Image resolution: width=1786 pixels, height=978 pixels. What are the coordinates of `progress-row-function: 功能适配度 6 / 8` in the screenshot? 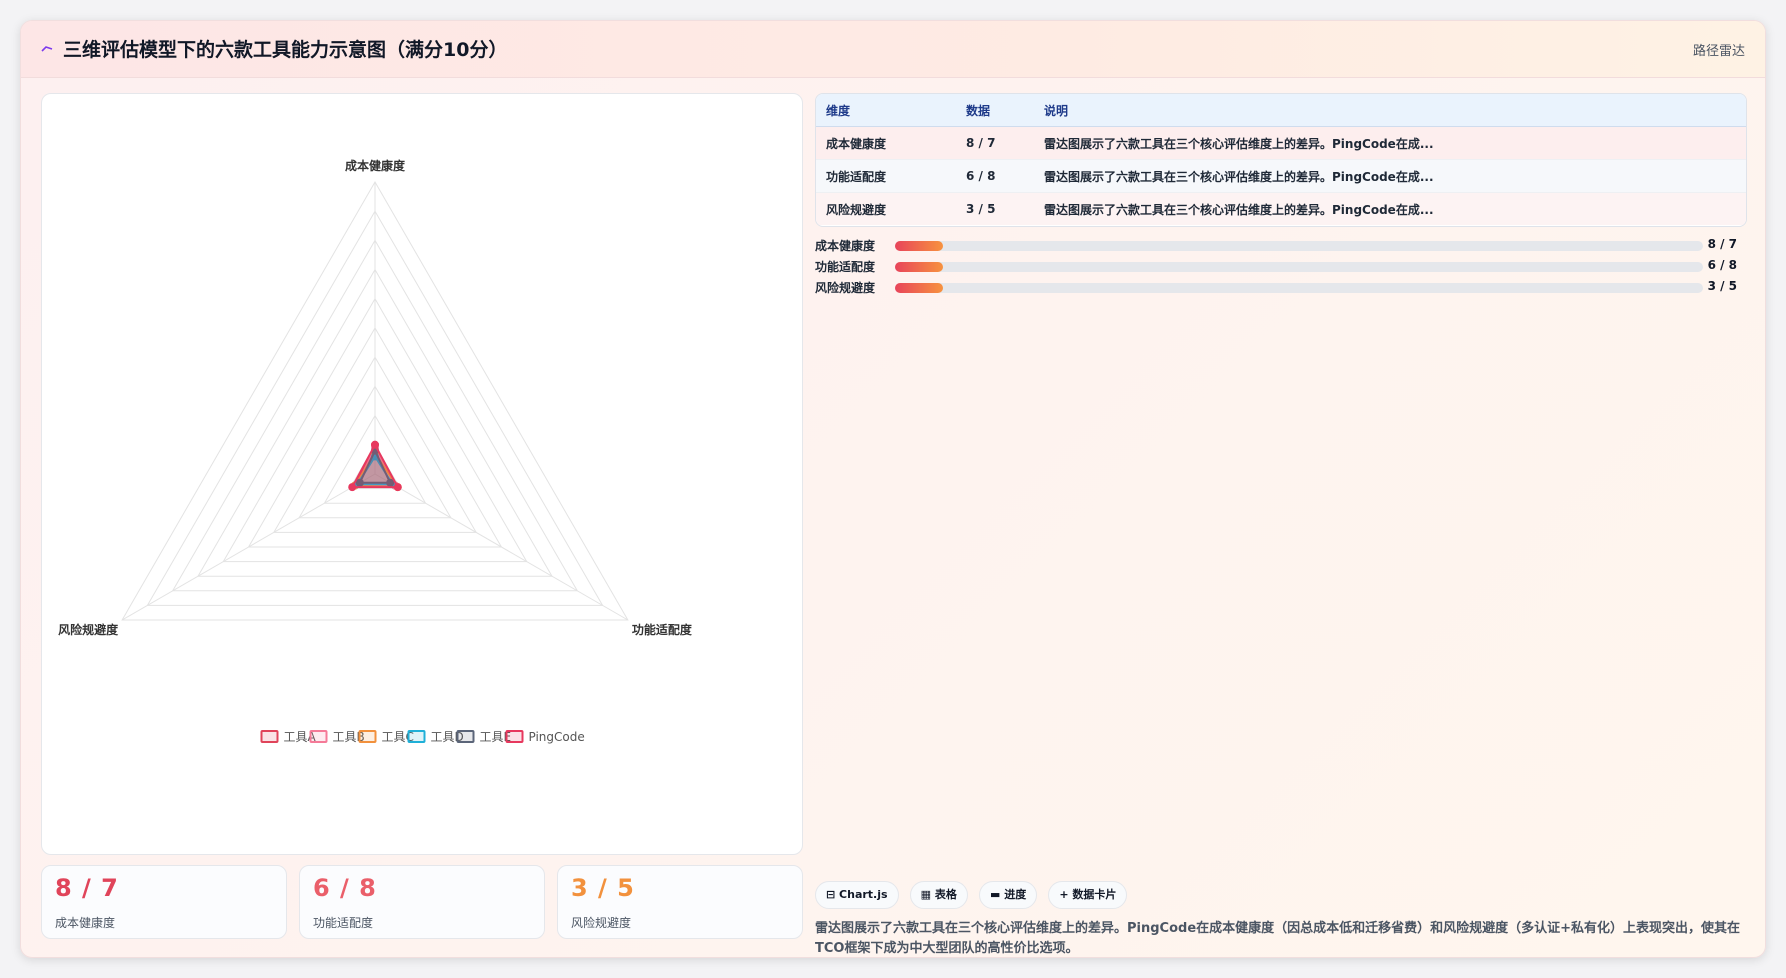 It's located at (1280, 266).